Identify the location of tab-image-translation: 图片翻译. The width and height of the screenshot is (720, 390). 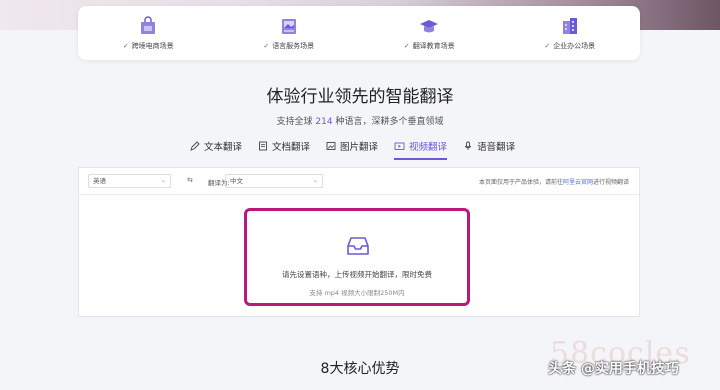
(352, 146).